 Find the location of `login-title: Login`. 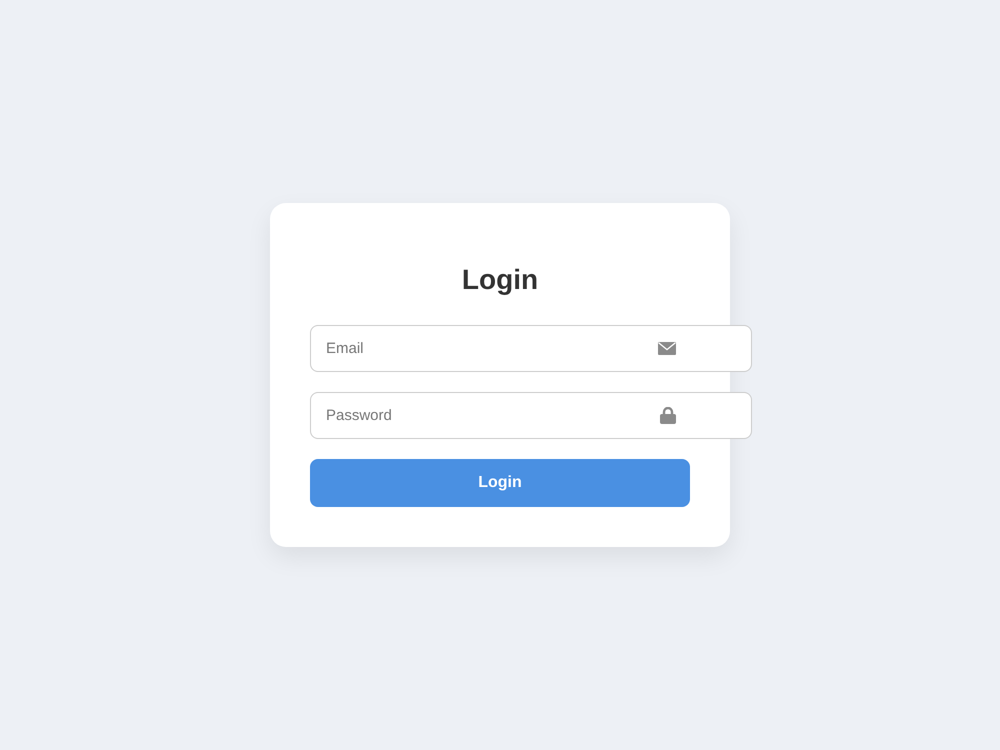

login-title: Login is located at coordinates (500, 280).